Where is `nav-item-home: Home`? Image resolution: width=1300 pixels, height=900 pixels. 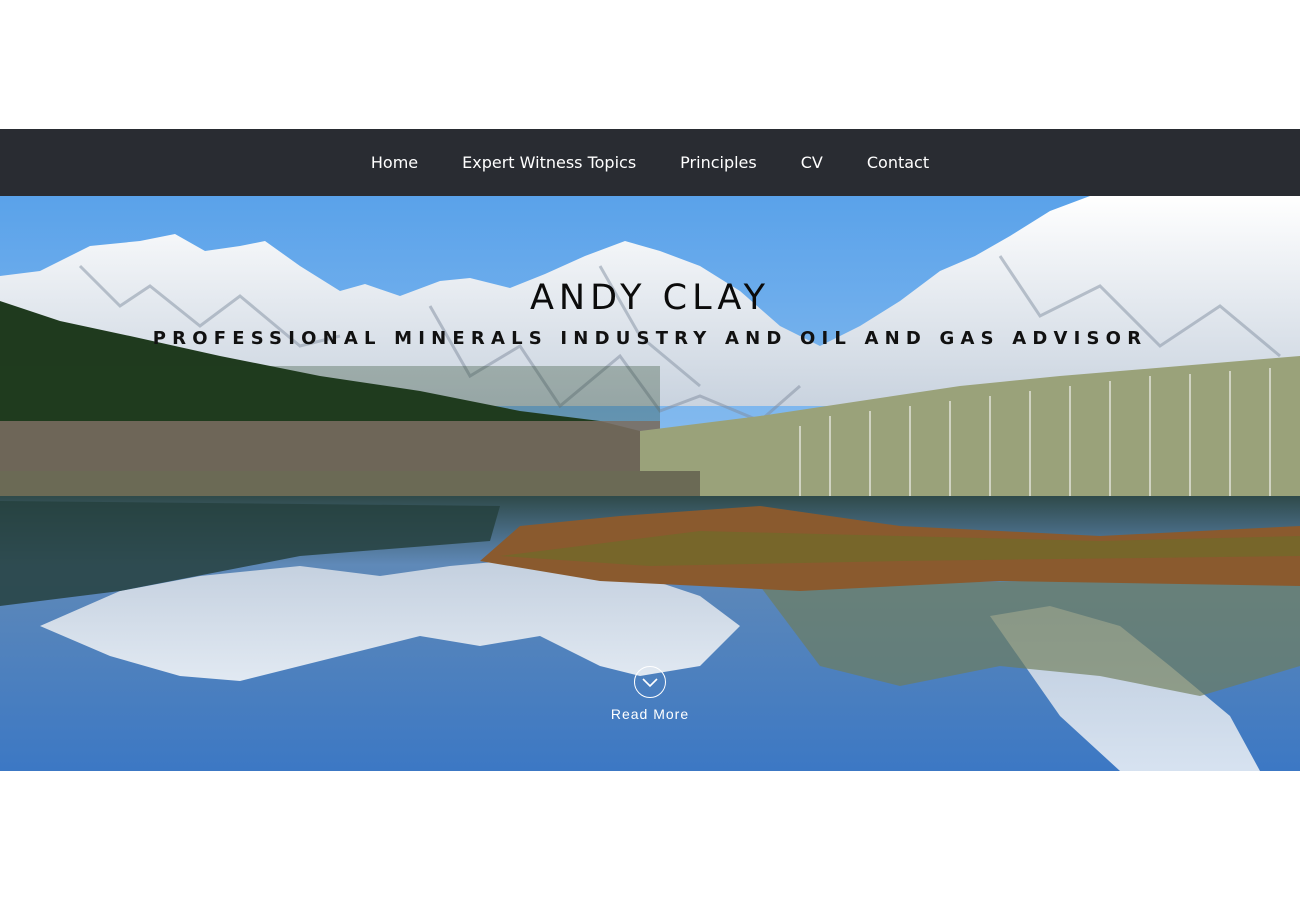
nav-item-home: Home is located at coordinates (394, 162).